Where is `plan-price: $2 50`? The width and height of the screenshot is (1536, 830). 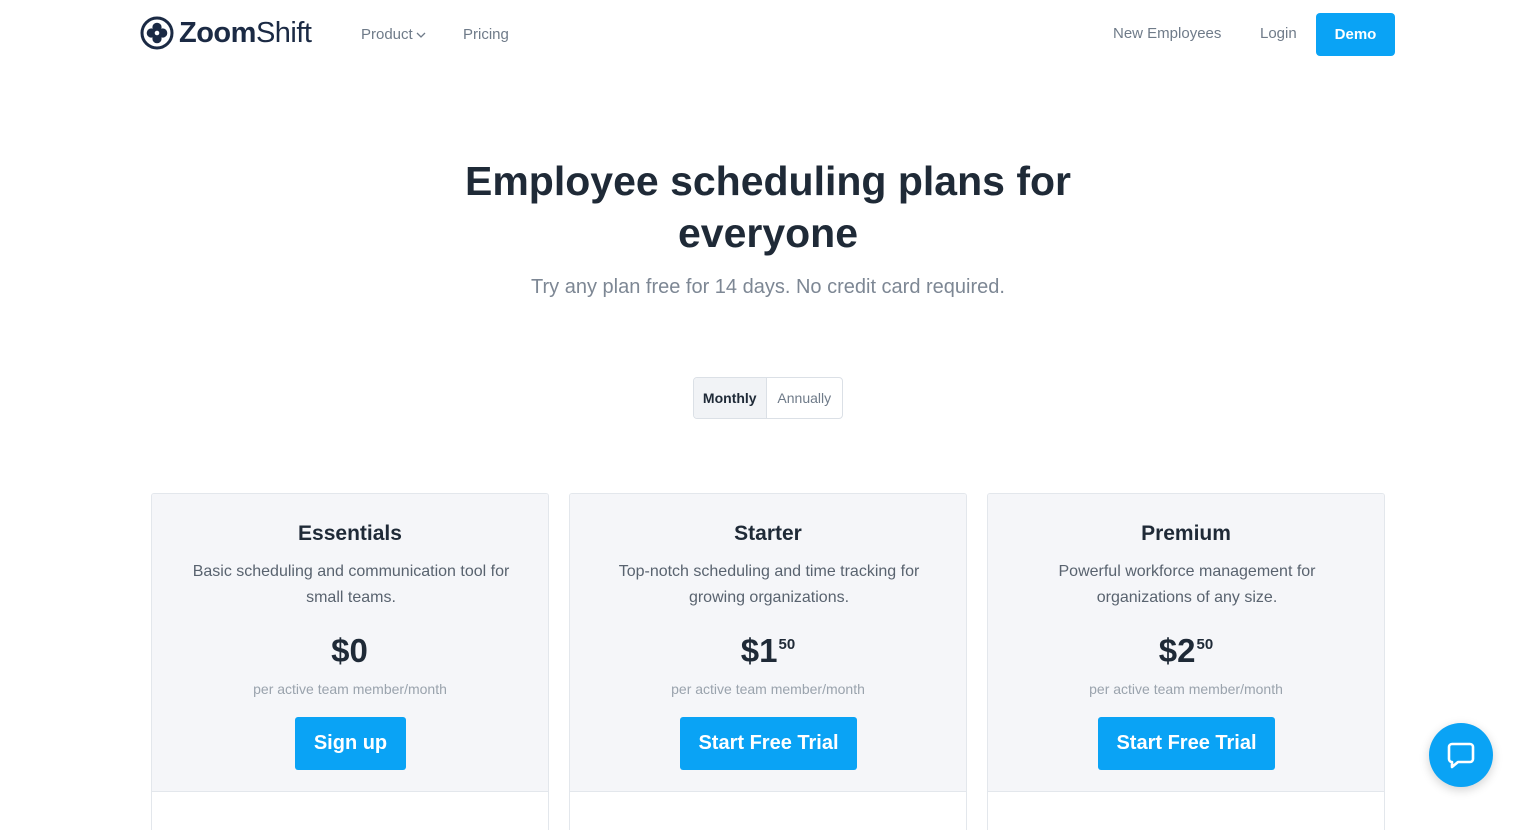
plan-price: $2 50 is located at coordinates (1186, 651).